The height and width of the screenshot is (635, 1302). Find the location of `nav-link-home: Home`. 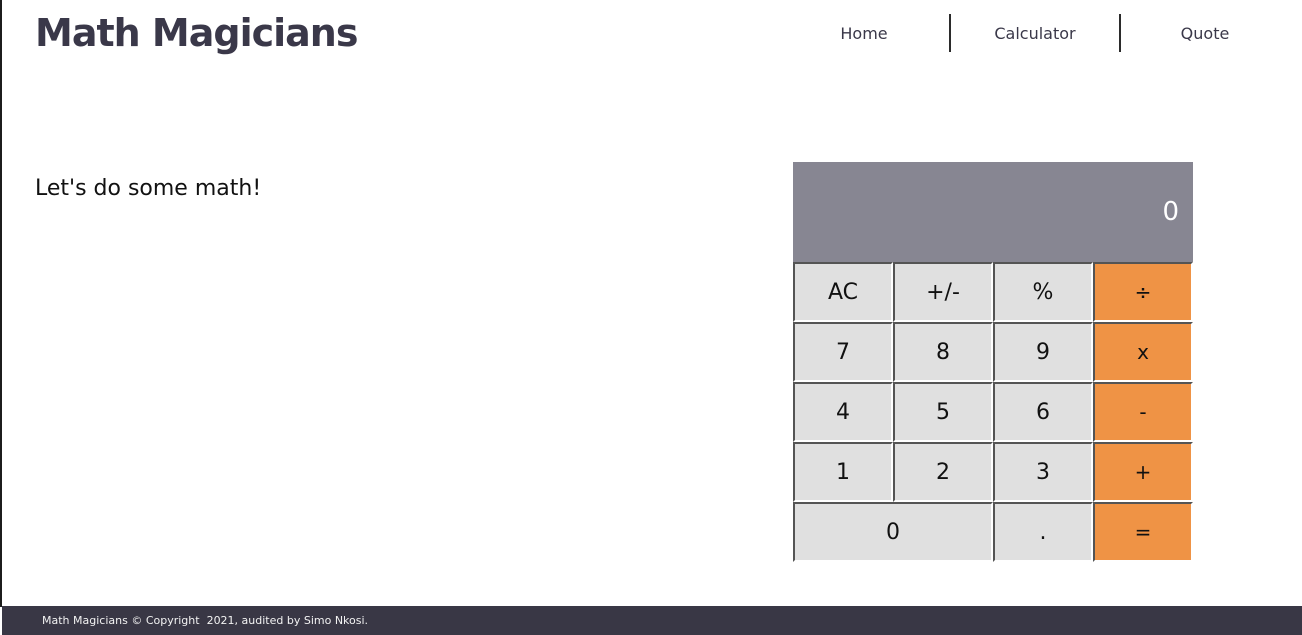

nav-link-home: Home is located at coordinates (864, 33).